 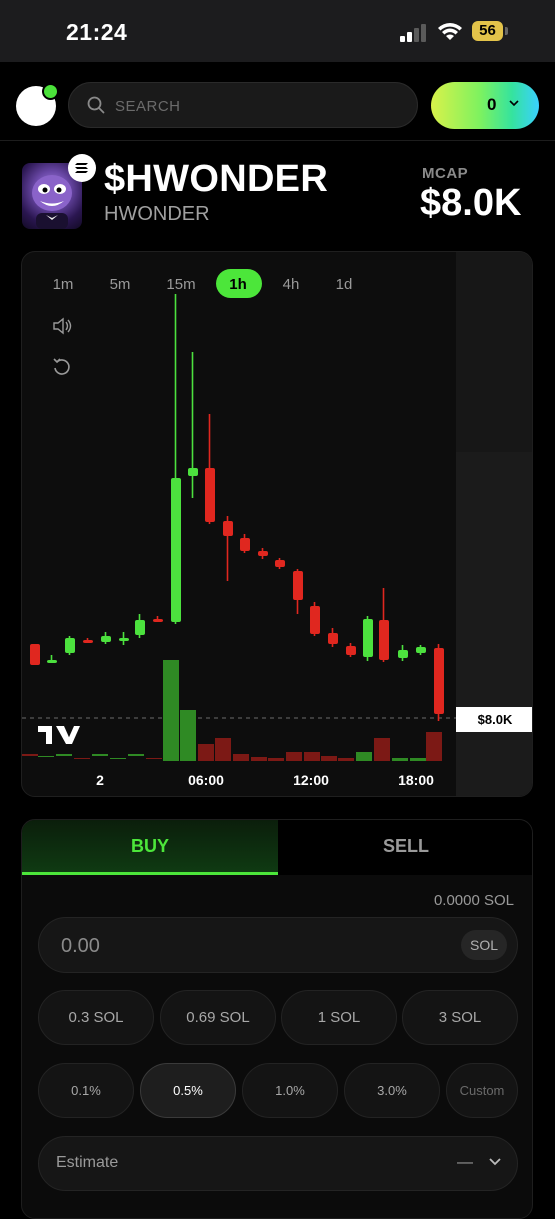 I want to click on wifi-icon, so click(x=450, y=31).